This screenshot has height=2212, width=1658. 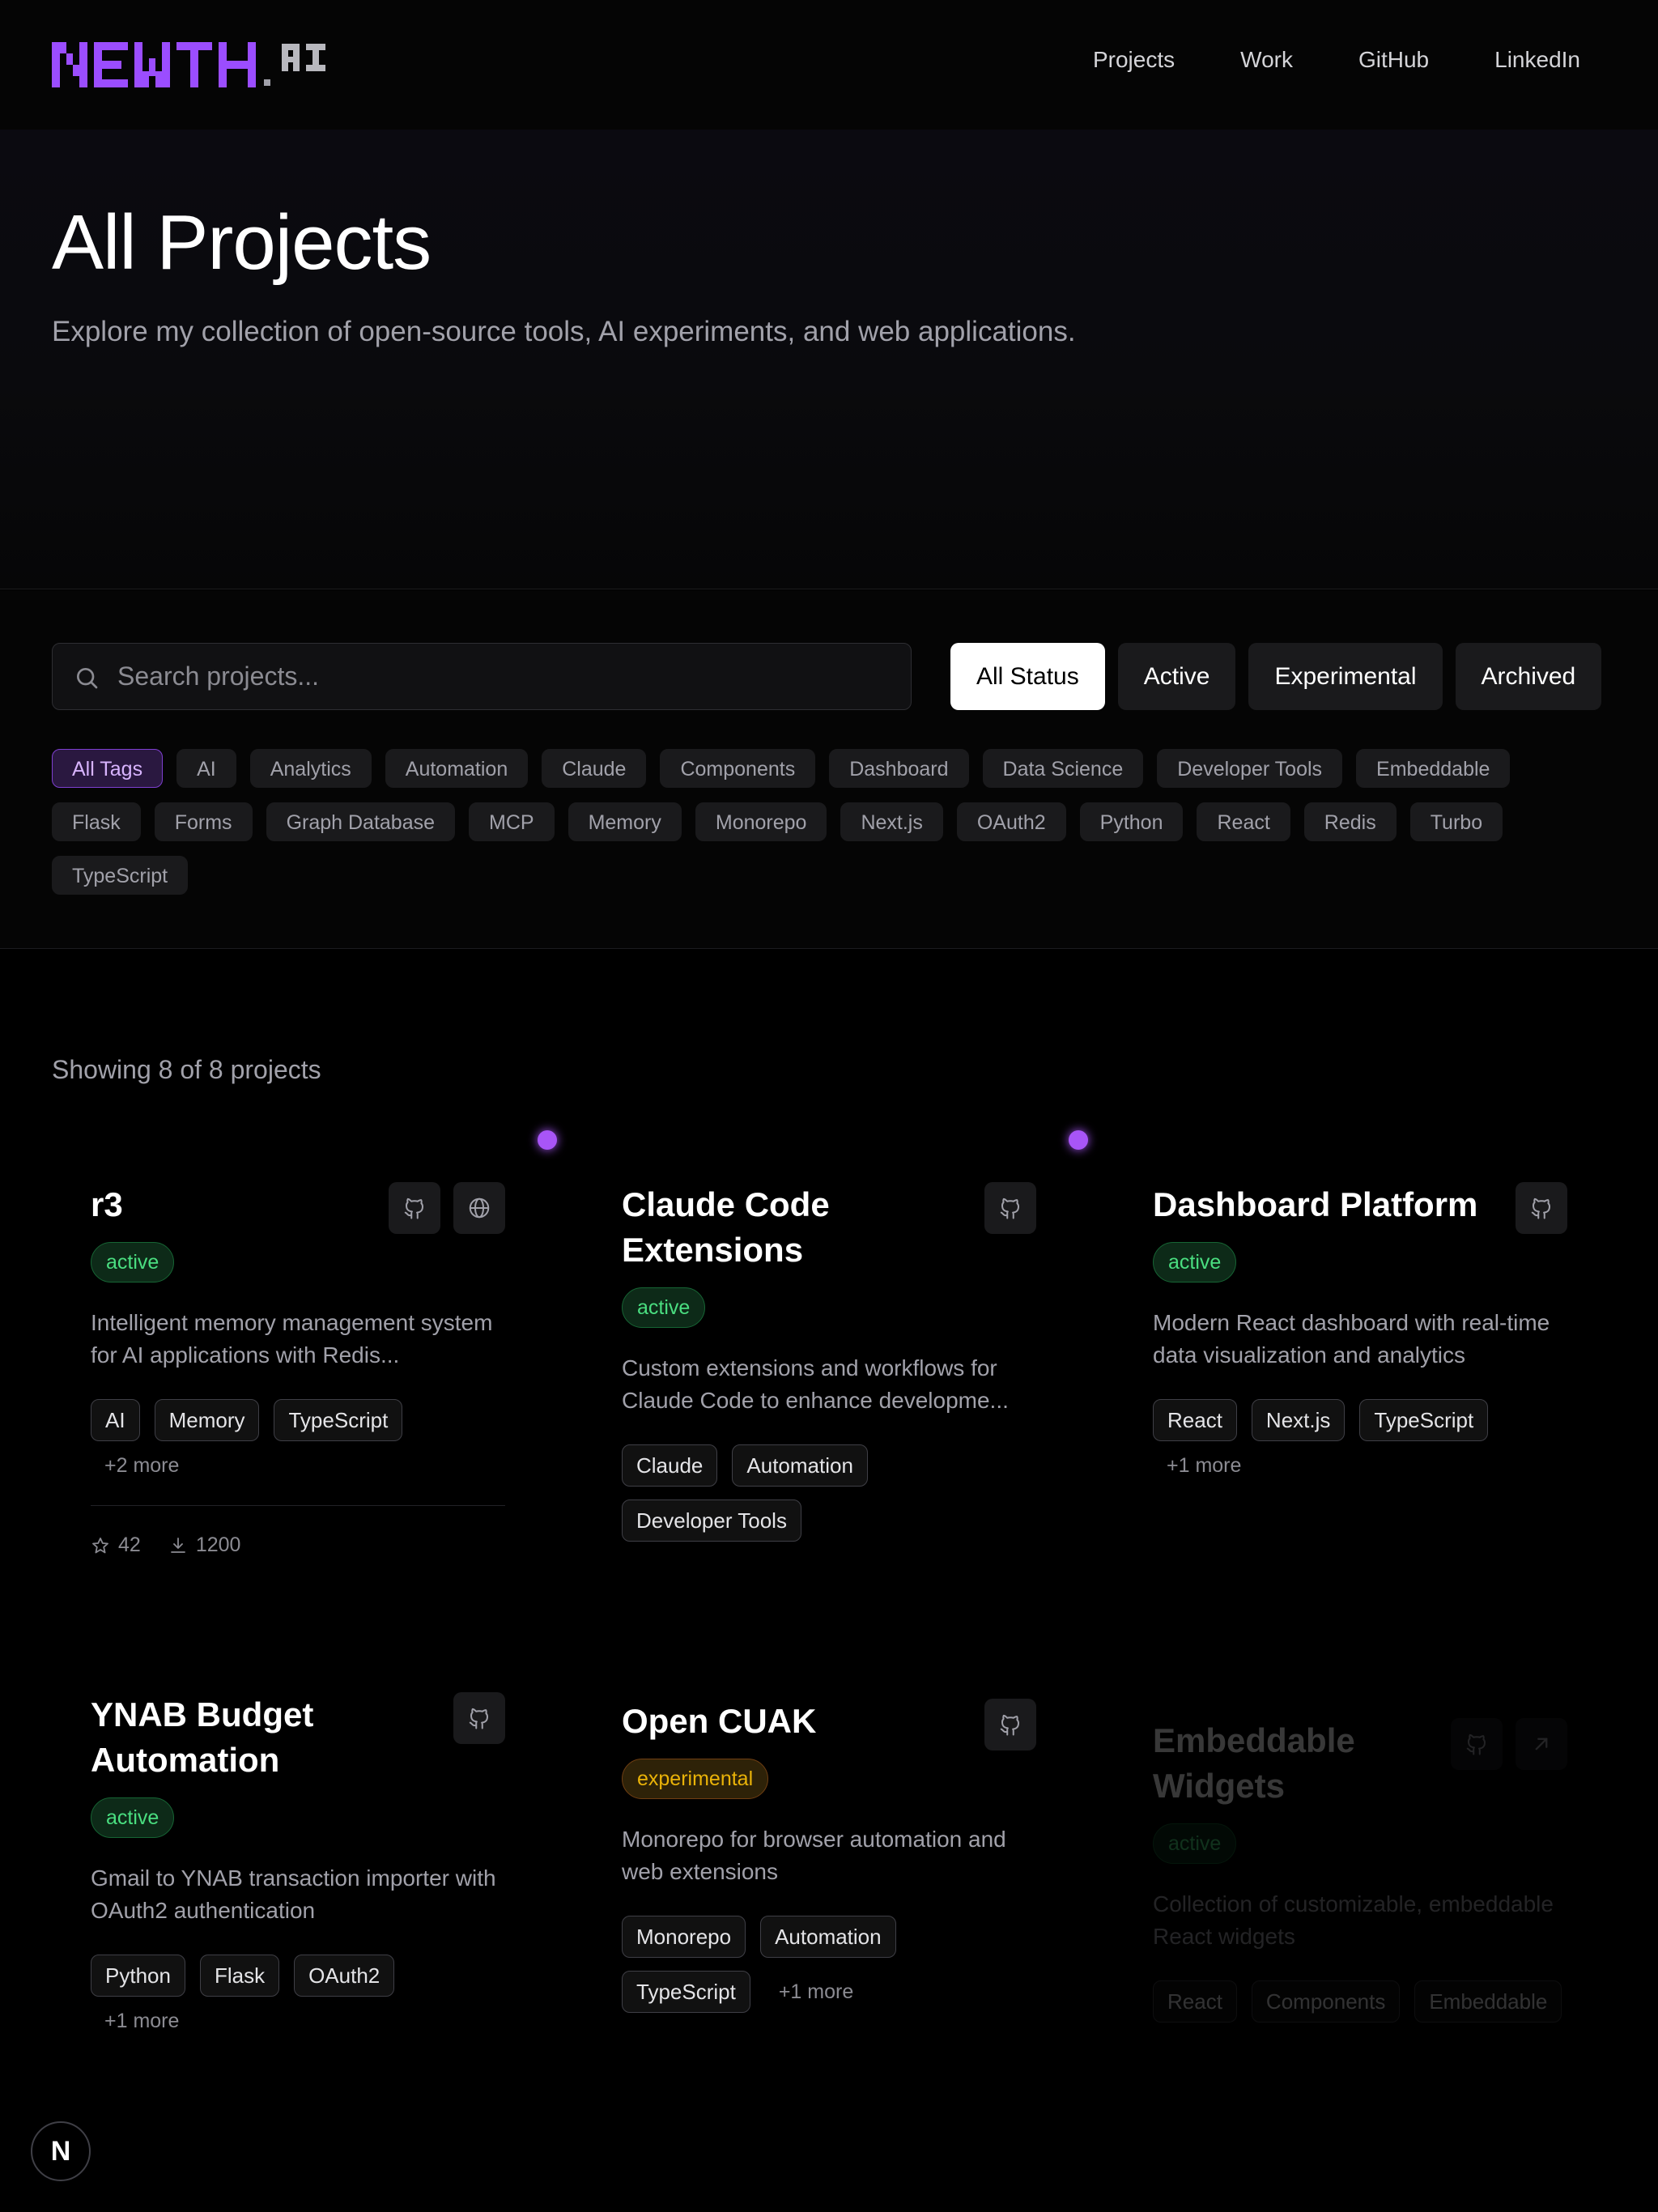 I want to click on search-box, so click(x=482, y=677).